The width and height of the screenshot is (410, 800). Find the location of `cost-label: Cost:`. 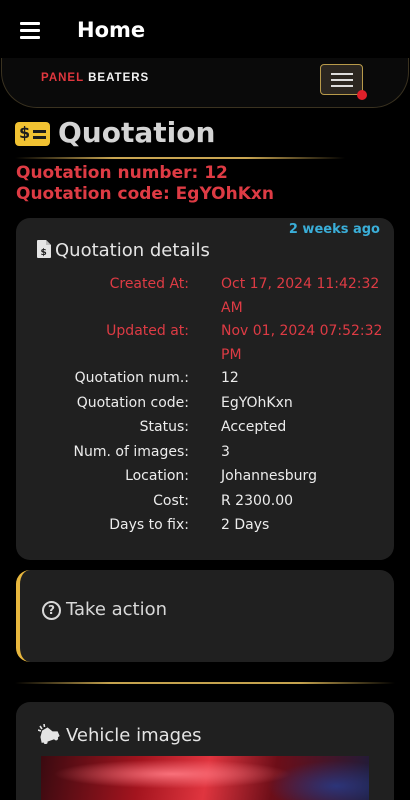

cost-label: Cost: is located at coordinates (171, 501).